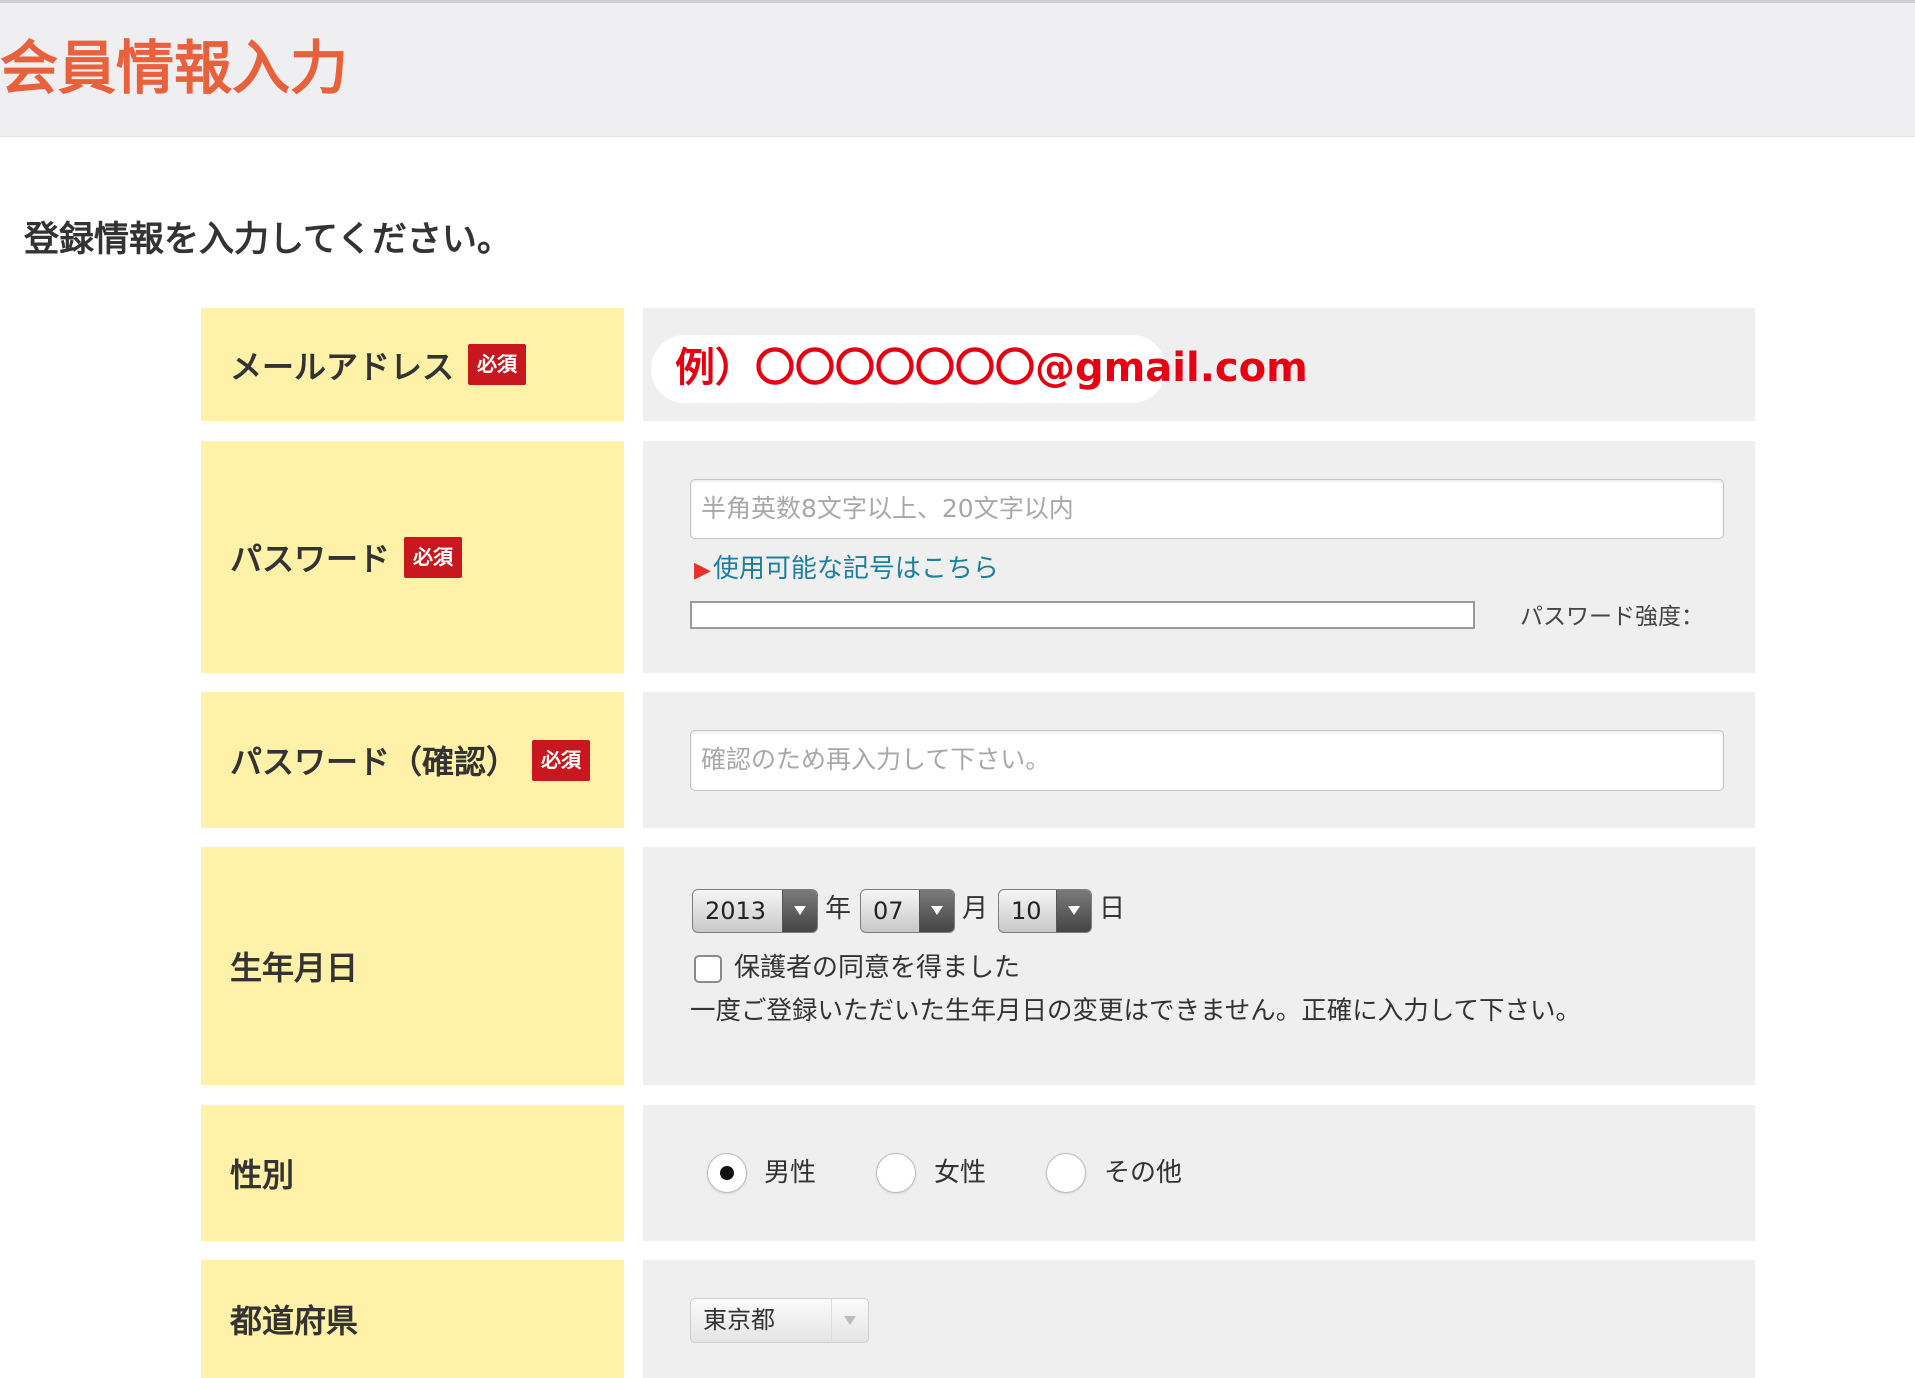 This screenshot has height=1378, width=1915. What do you see at coordinates (896, 1173) in the screenshot?
I see `gender-radio-female` at bounding box center [896, 1173].